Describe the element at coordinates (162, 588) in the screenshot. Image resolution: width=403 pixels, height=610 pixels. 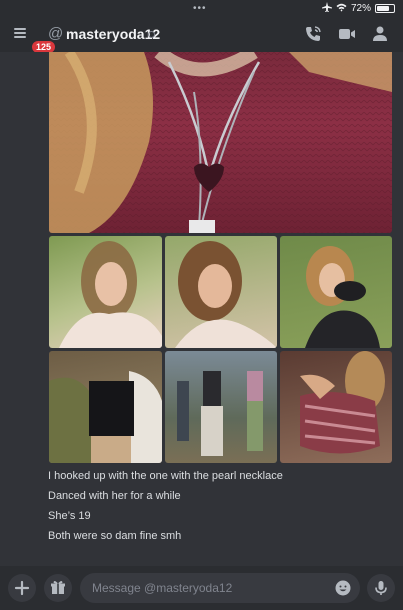
I see `message-placeholder: Message @masteryoda12` at that location.